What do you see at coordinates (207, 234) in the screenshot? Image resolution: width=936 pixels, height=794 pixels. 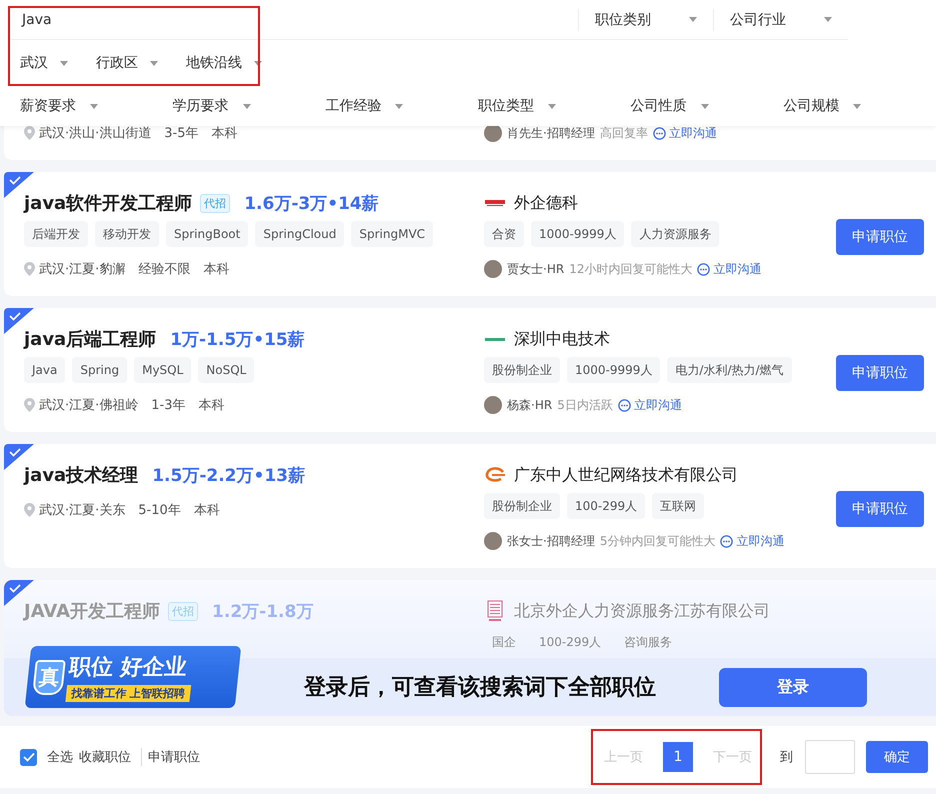 I see `skill-tag: SpringBoot` at bounding box center [207, 234].